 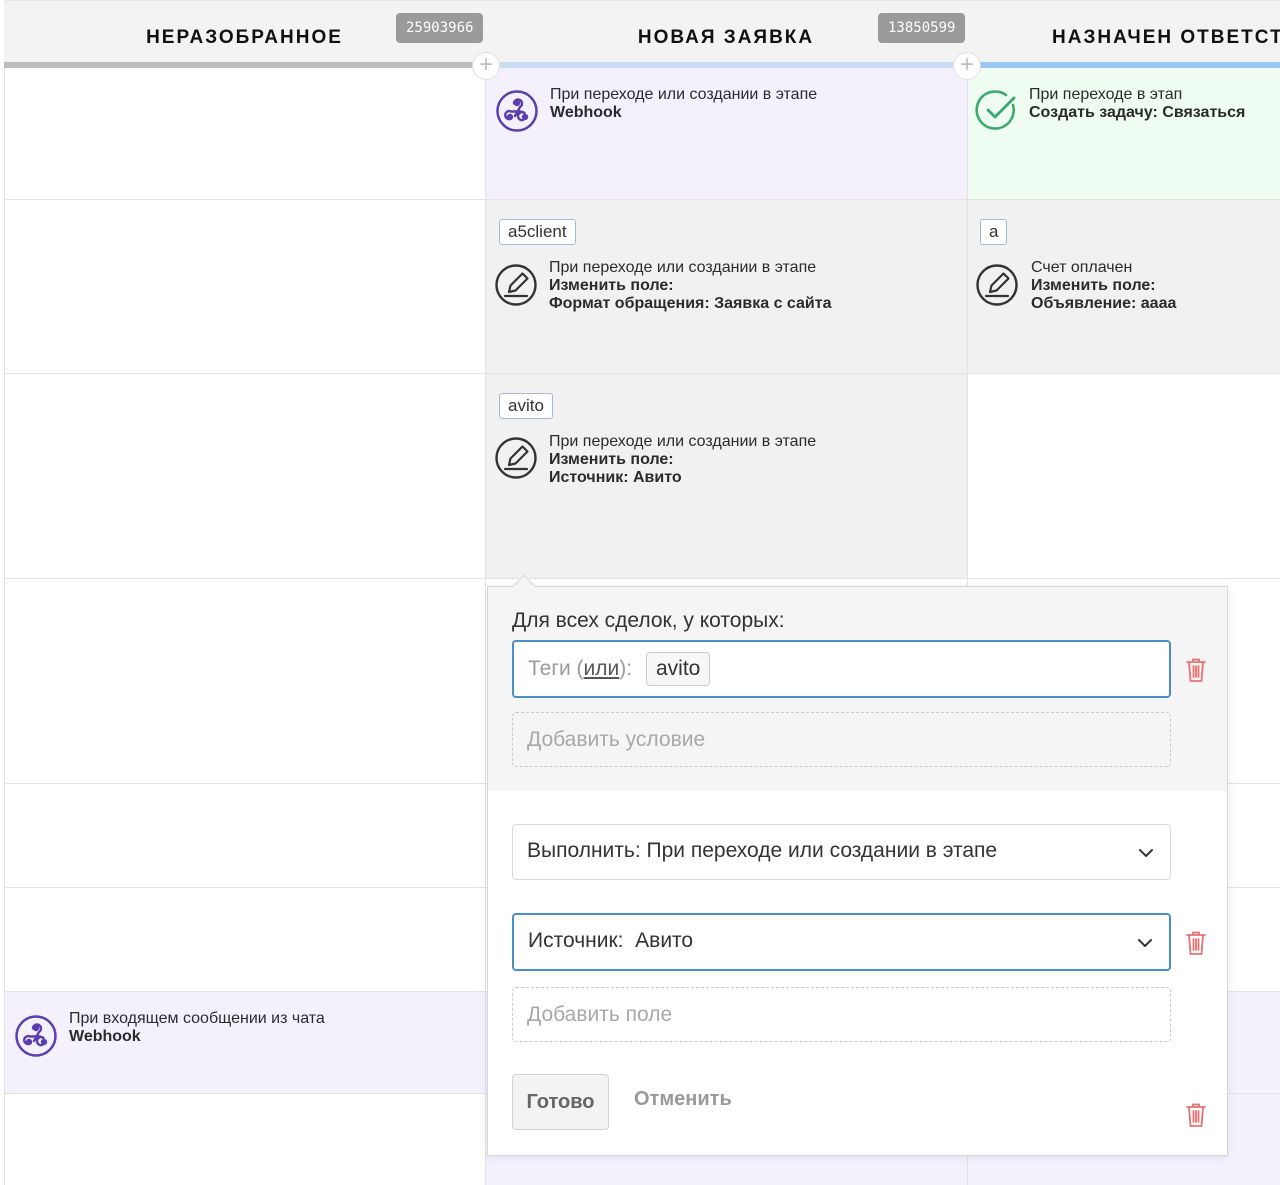 I want to click on trigger-action: Создать задачу: Связаться, so click(x=1137, y=112).